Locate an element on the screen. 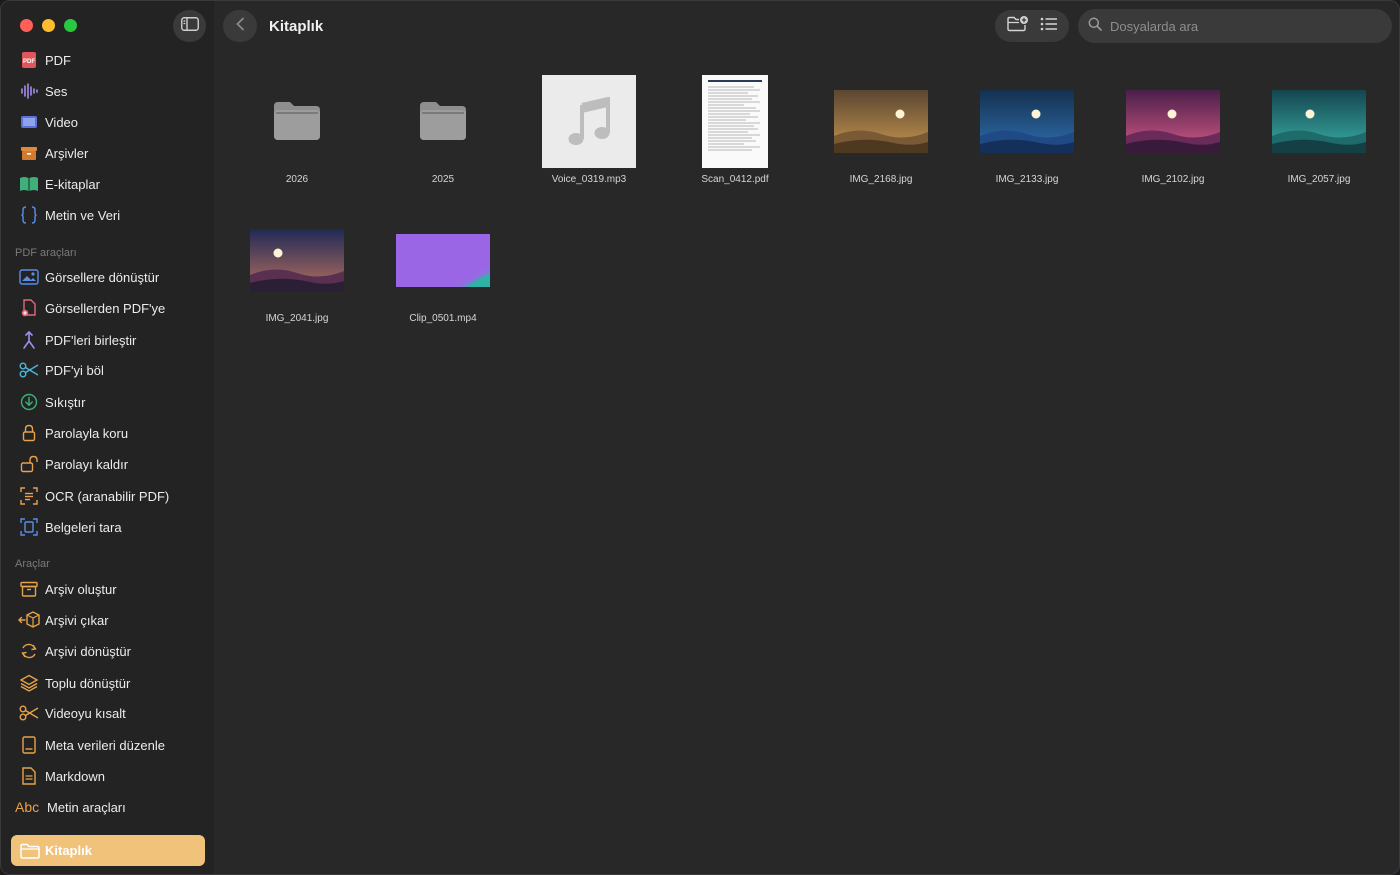 The image size is (1400, 875). unlock-icon is located at coordinates (29, 464).